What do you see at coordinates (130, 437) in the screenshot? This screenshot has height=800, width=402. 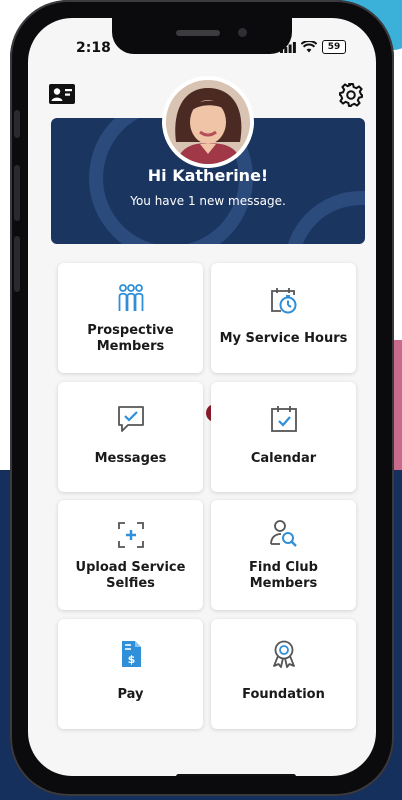 I see `tile-messages: Messages` at bounding box center [130, 437].